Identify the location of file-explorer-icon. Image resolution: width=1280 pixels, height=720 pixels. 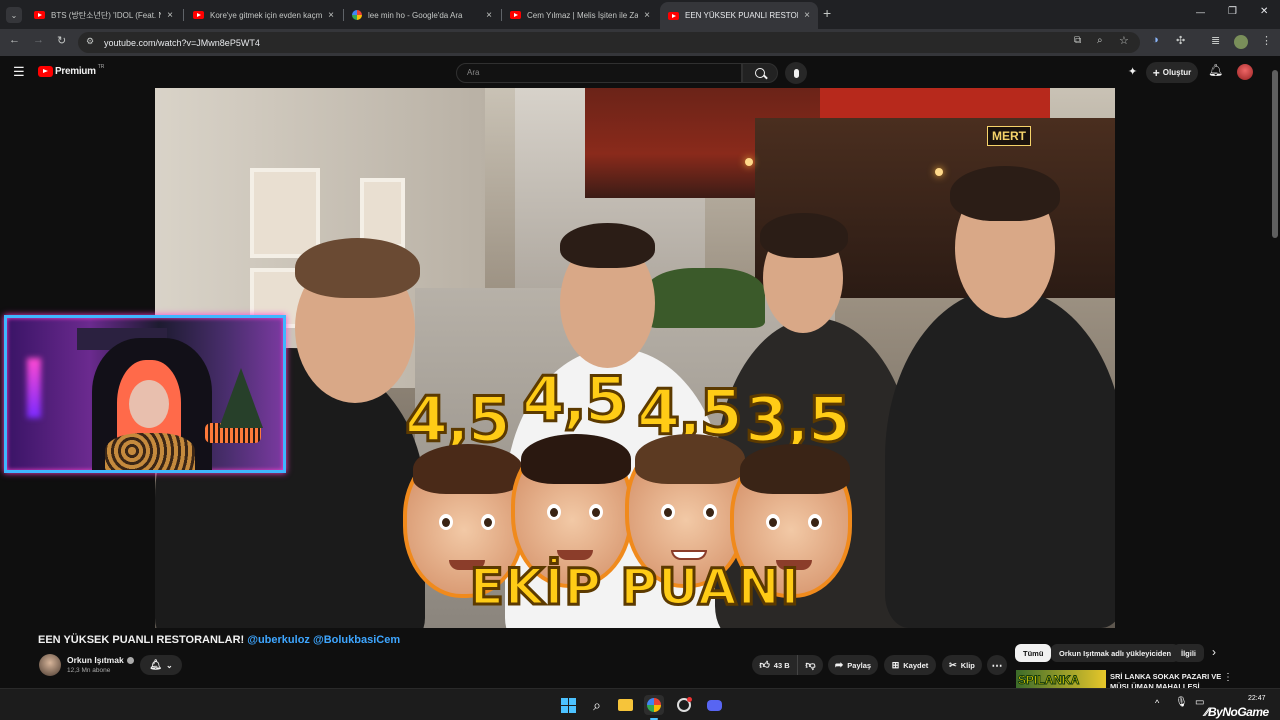
(625, 705).